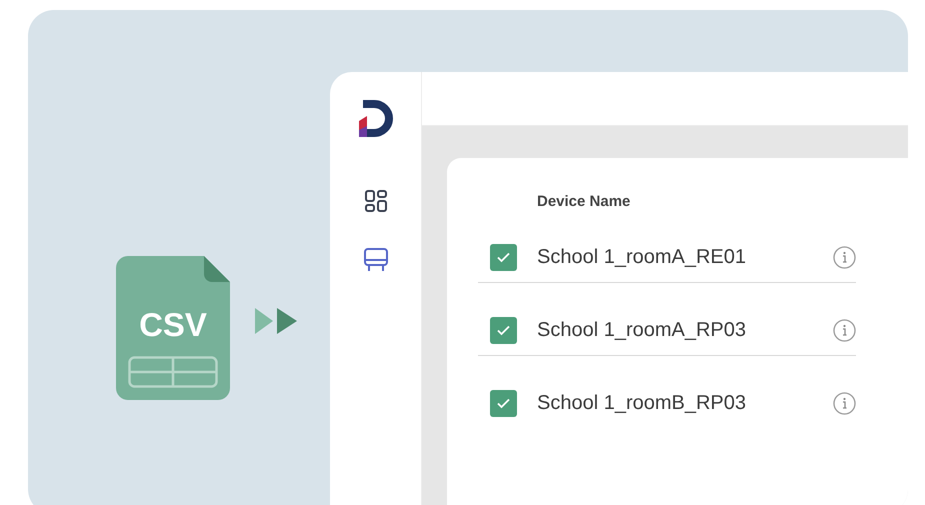 This screenshot has height=505, width=925. I want to click on grid-icon, so click(375, 201).